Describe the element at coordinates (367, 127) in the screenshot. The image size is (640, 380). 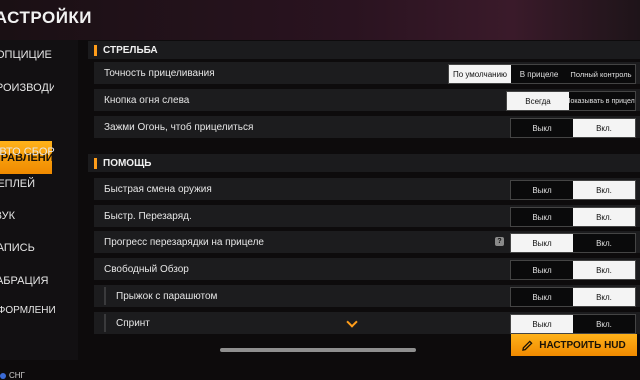
I see `row-hold-fire-aim: Зажми Огонь, чтоб прицелиться Выкл Вкл.` at that location.